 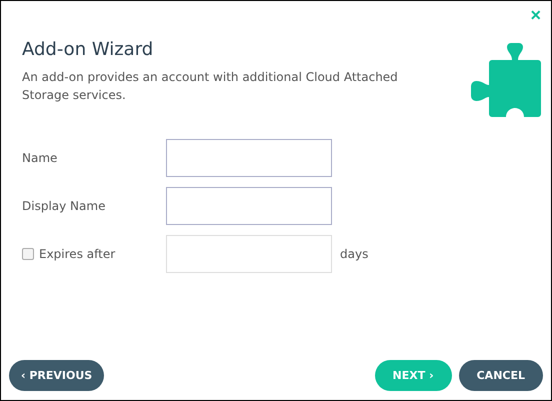 What do you see at coordinates (88, 49) in the screenshot?
I see `dialog-title: Add-on Wizard` at bounding box center [88, 49].